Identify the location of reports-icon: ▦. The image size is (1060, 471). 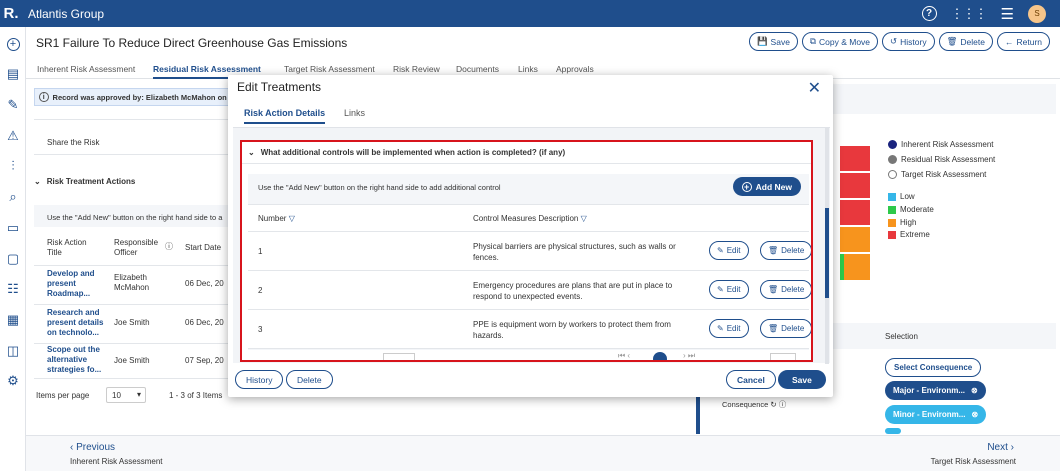
(13, 320).